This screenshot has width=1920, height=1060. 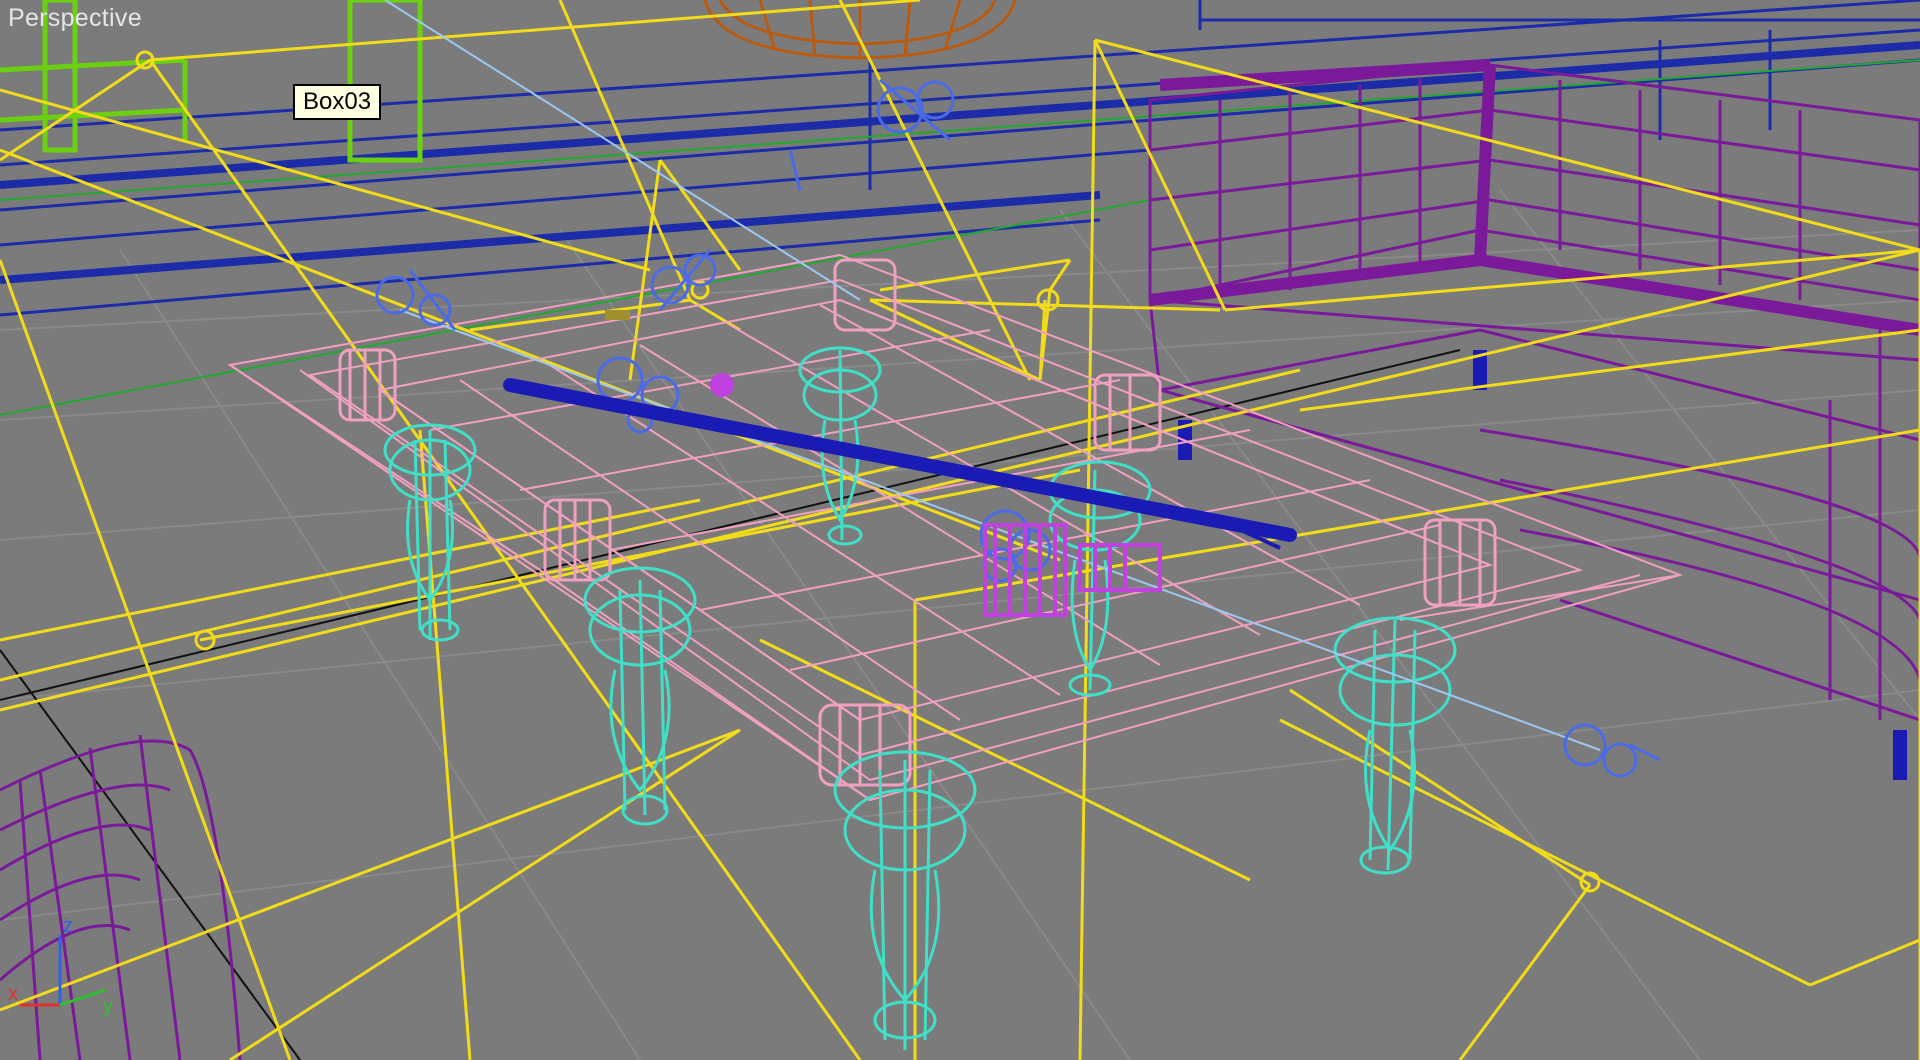 What do you see at coordinates (722, 385) in the screenshot?
I see `billiard-ball` at bounding box center [722, 385].